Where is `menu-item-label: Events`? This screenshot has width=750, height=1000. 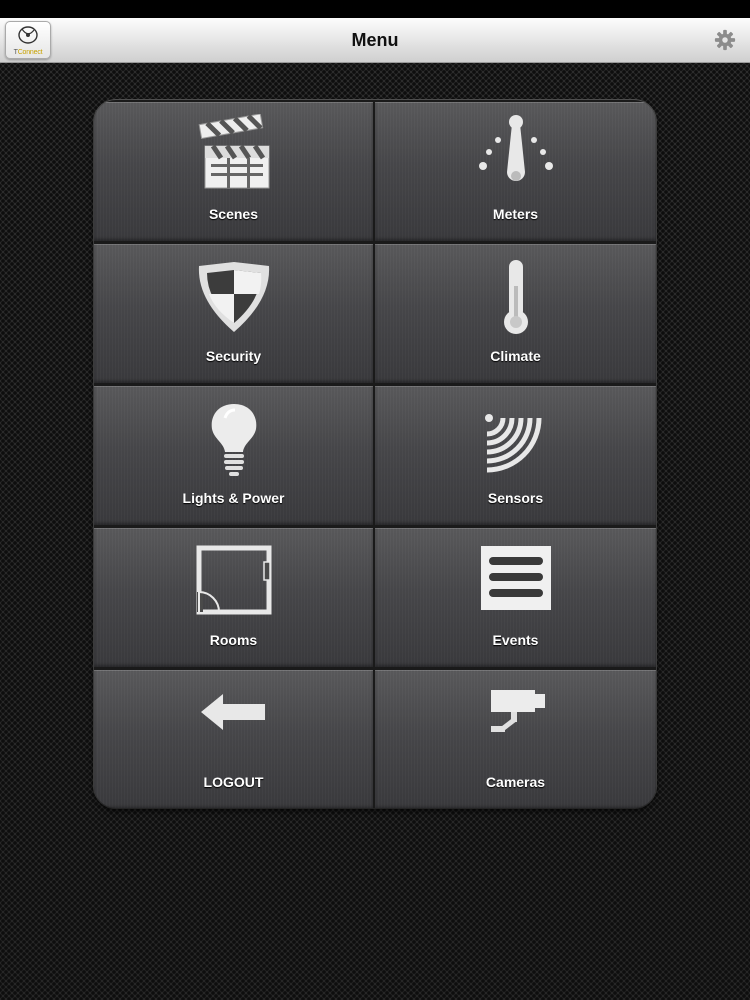
menu-item-label: Events is located at coordinates (515, 640).